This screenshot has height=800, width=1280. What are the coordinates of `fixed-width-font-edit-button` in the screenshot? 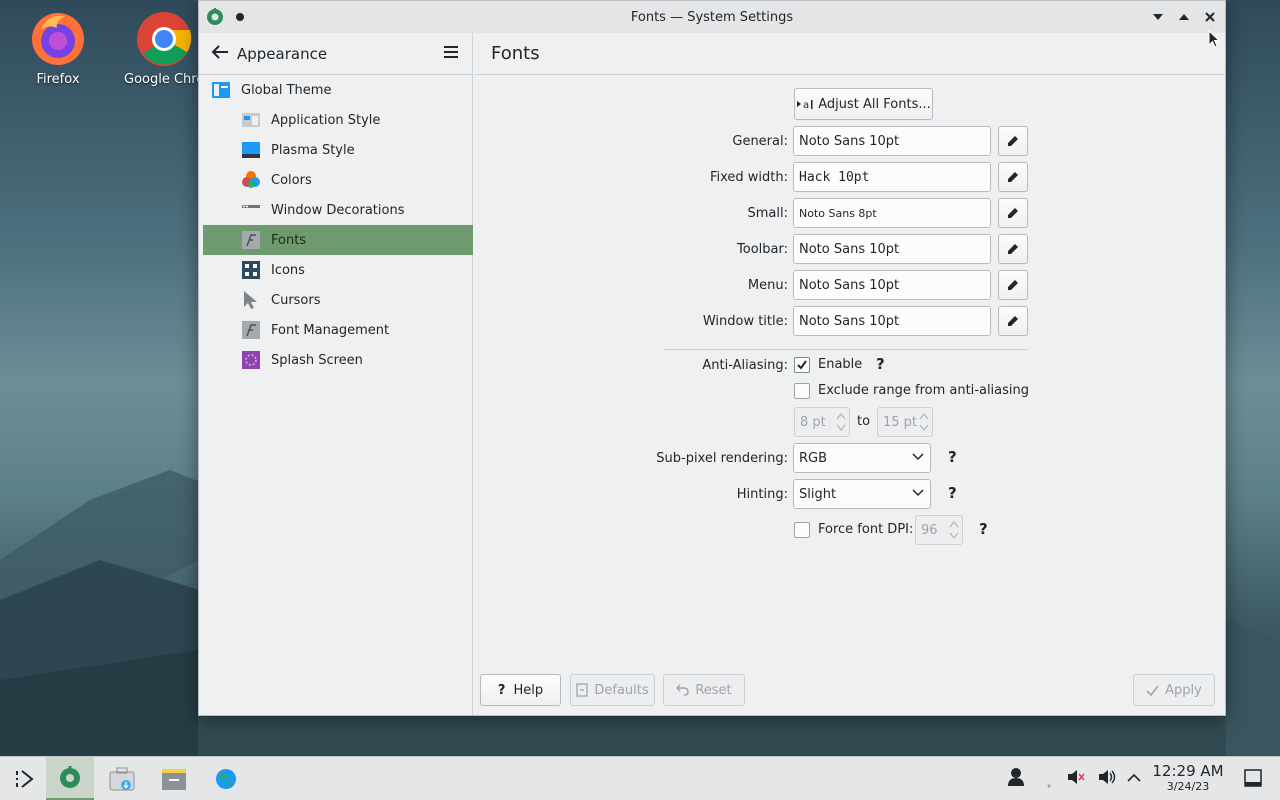 It's located at (1013, 177).